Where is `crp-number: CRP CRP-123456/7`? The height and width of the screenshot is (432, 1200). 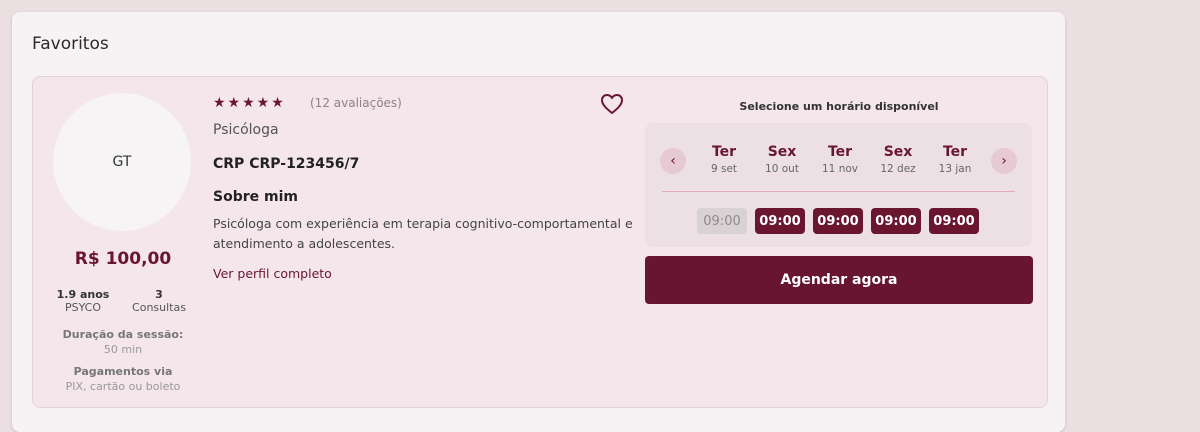 crp-number: CRP CRP-123456/7 is located at coordinates (286, 164).